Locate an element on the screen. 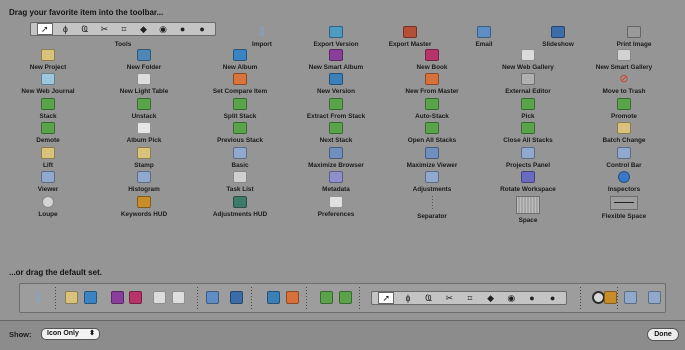 Image resolution: width=685 pixels, height=350 pixels. flexible-space-item: Flexible Space is located at coordinates (624, 207).